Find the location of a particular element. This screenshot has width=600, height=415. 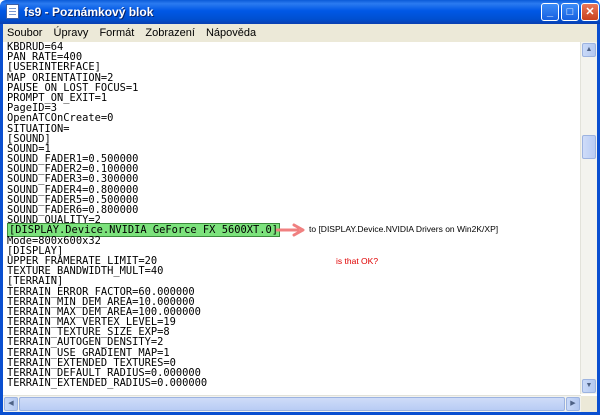

scroll-right-arrow-icon: ▶ is located at coordinates (573, 404).